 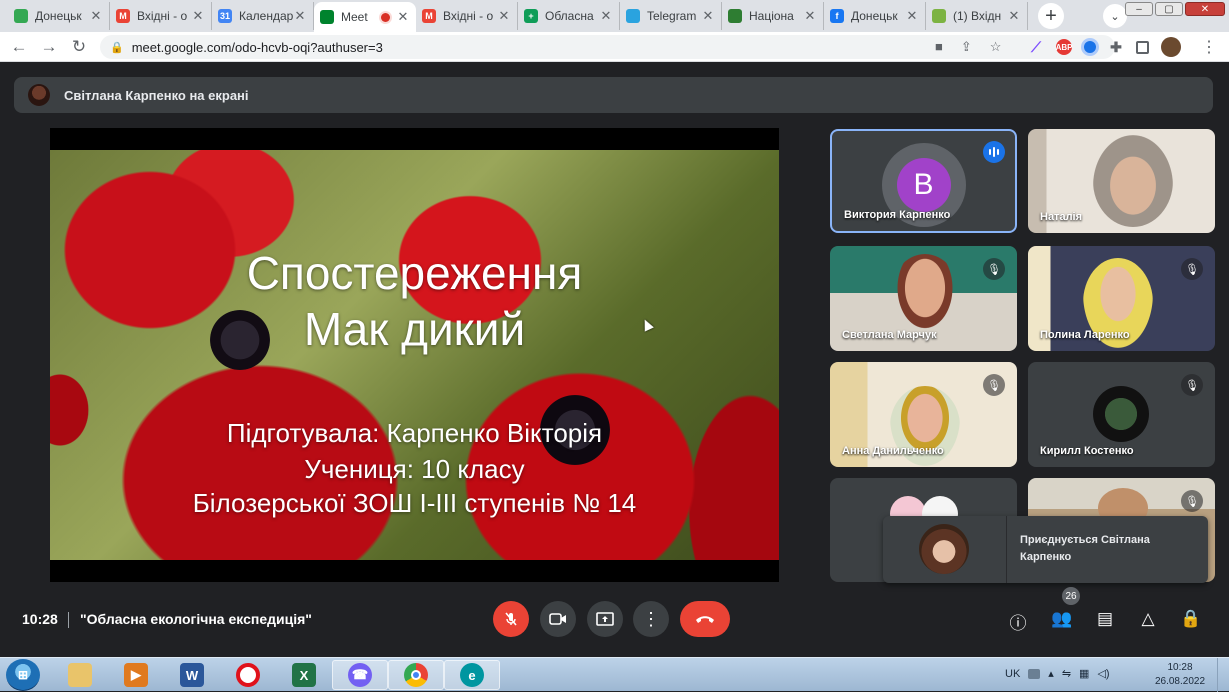 I want to click on start-button: ⊞, so click(x=23, y=675).